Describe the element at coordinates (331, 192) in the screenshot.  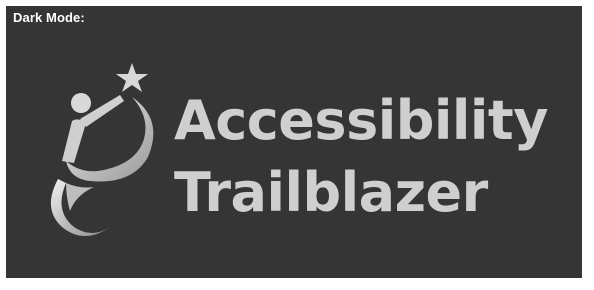
I see `logo-text-line2: Trailblazer` at that location.